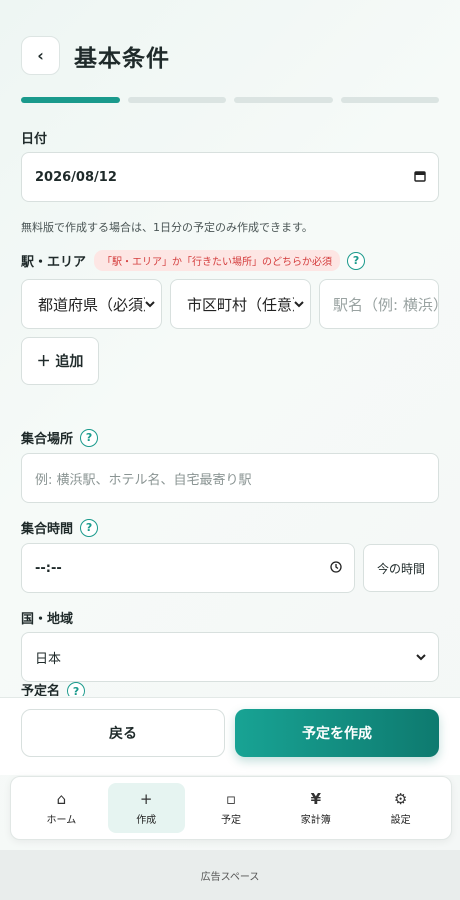 This screenshot has height=900, width=460. I want to click on prefecture-select: 都道府県（必須）, so click(91, 304).